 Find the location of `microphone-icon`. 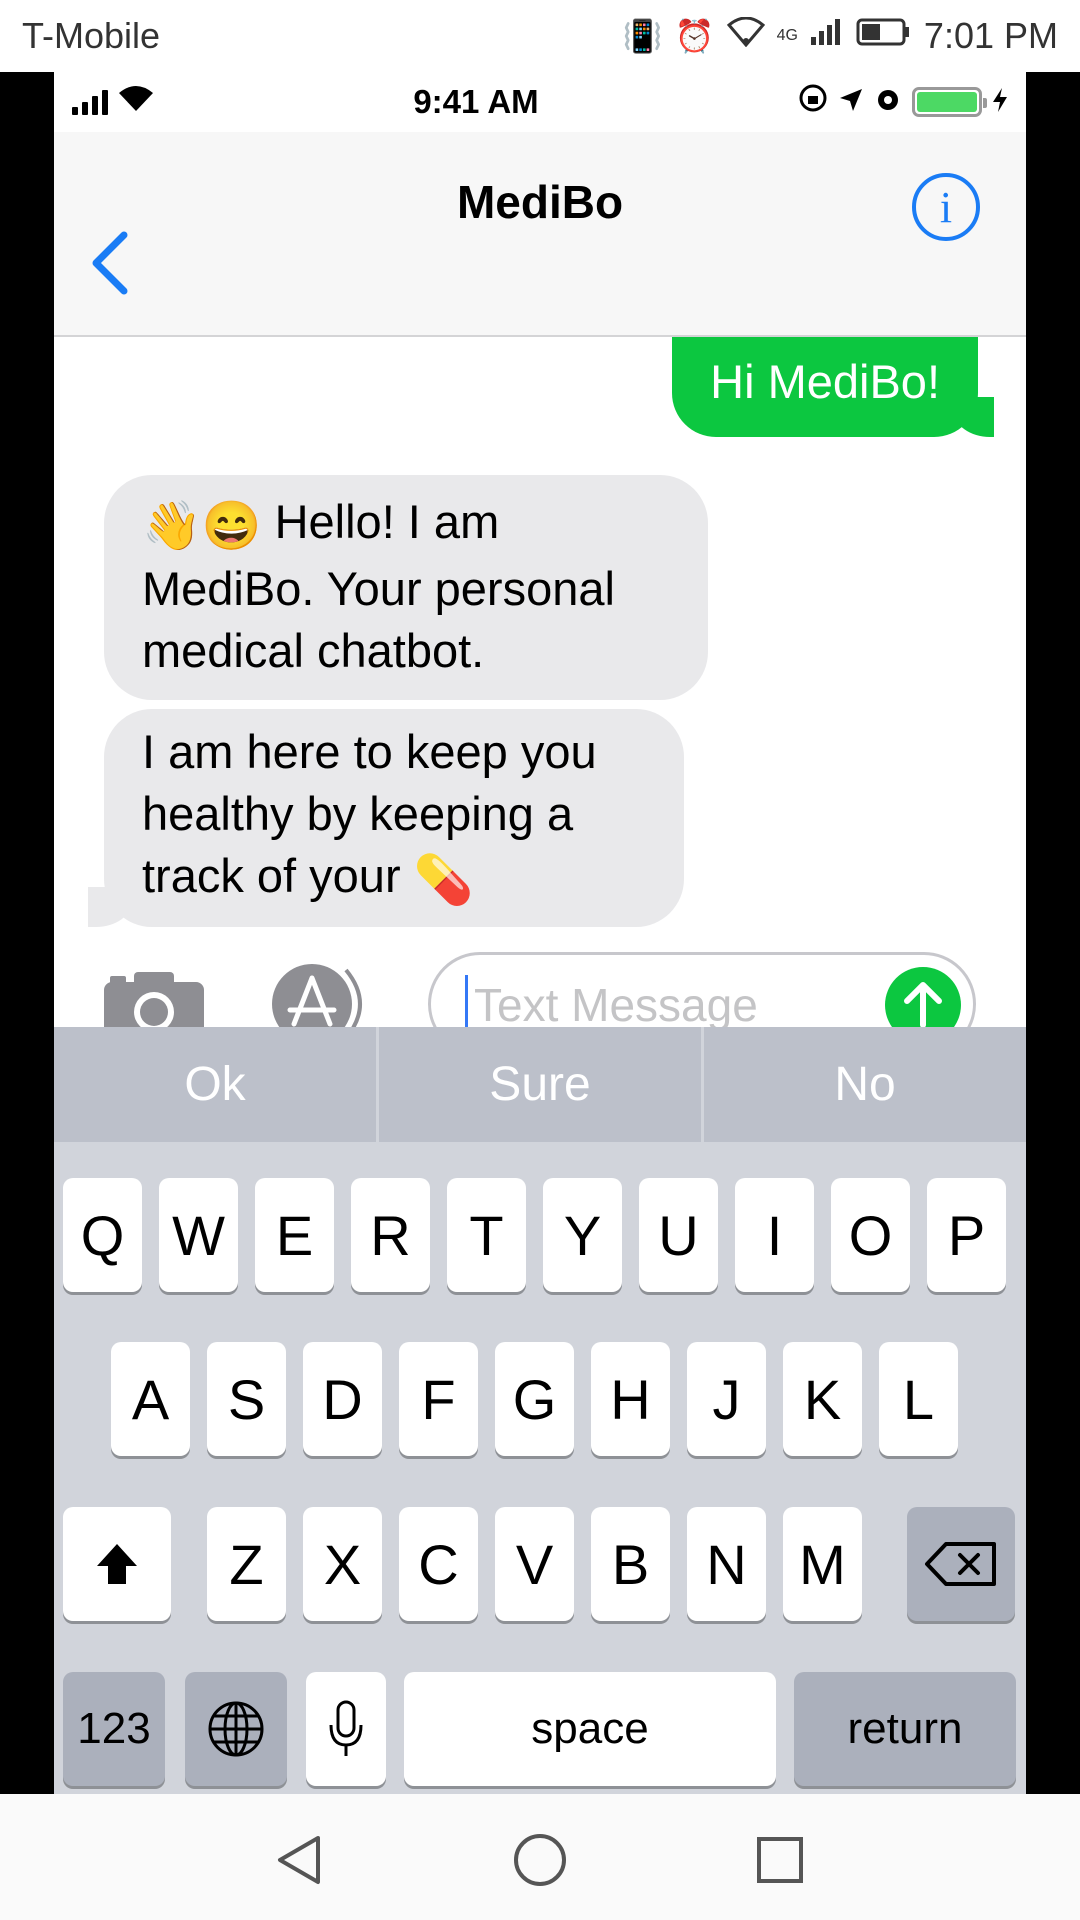

microphone-icon is located at coordinates (346, 1728).